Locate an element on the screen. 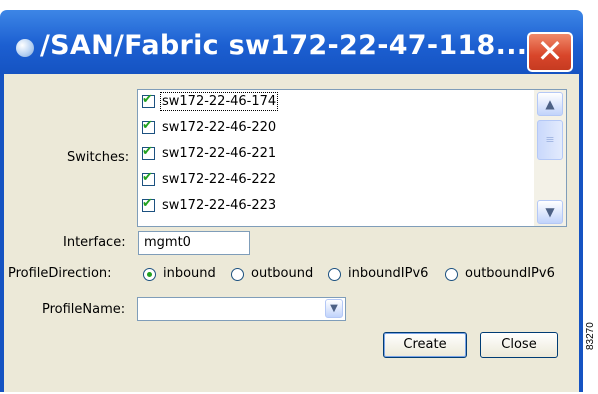 The width and height of the screenshot is (598, 394). interface-field: mgmt0 is located at coordinates (194, 243).